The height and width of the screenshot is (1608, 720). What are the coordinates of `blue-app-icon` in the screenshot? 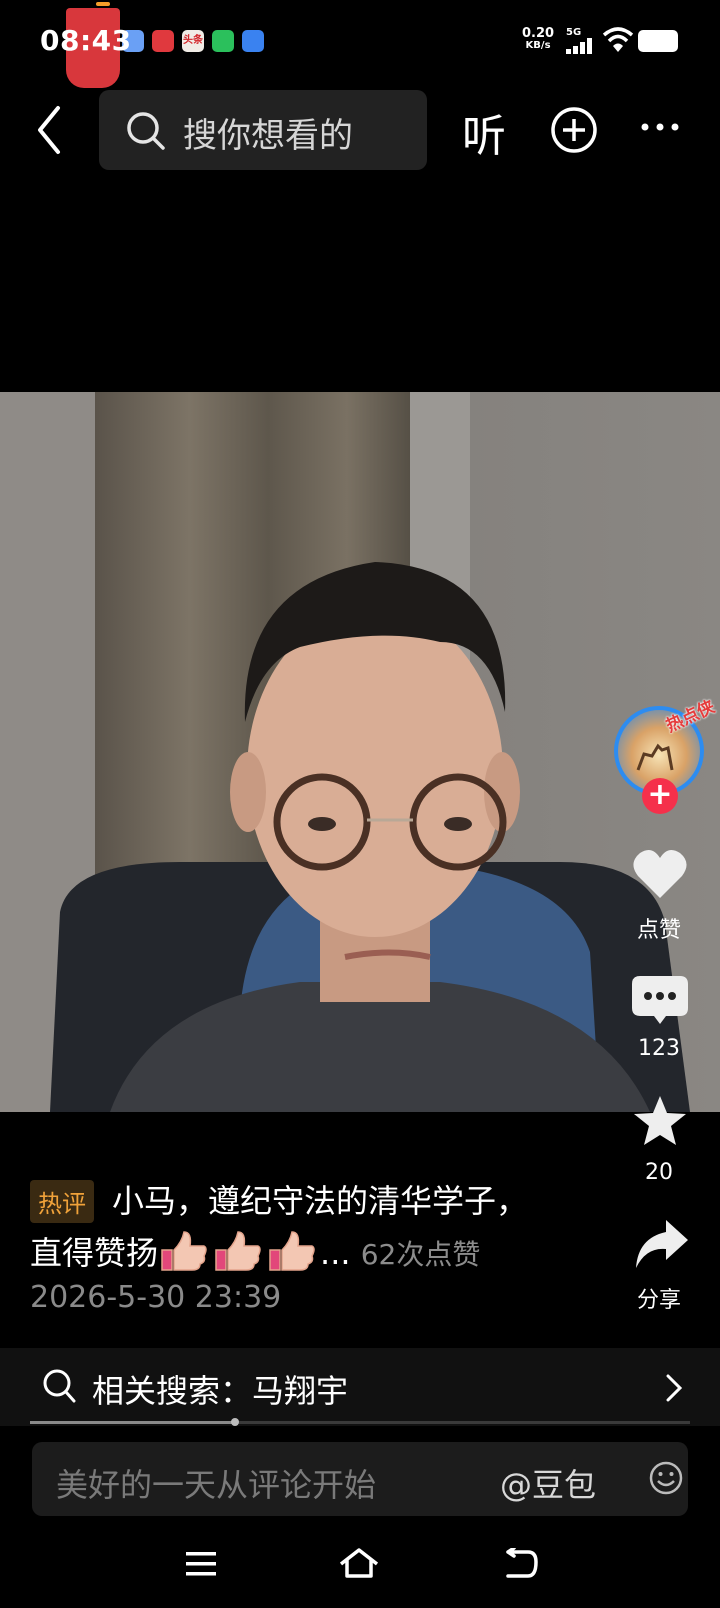 It's located at (253, 41).